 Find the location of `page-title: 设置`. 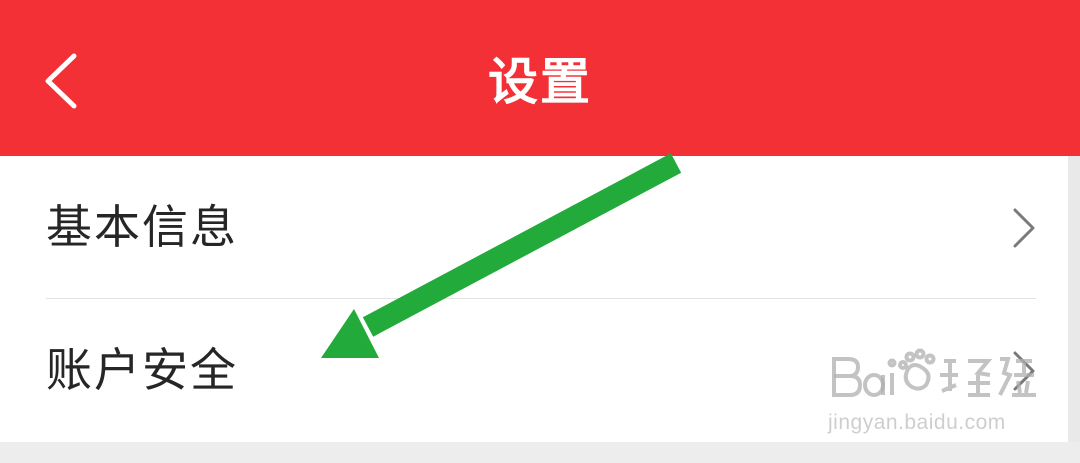

page-title: 设置 is located at coordinates (540, 82).